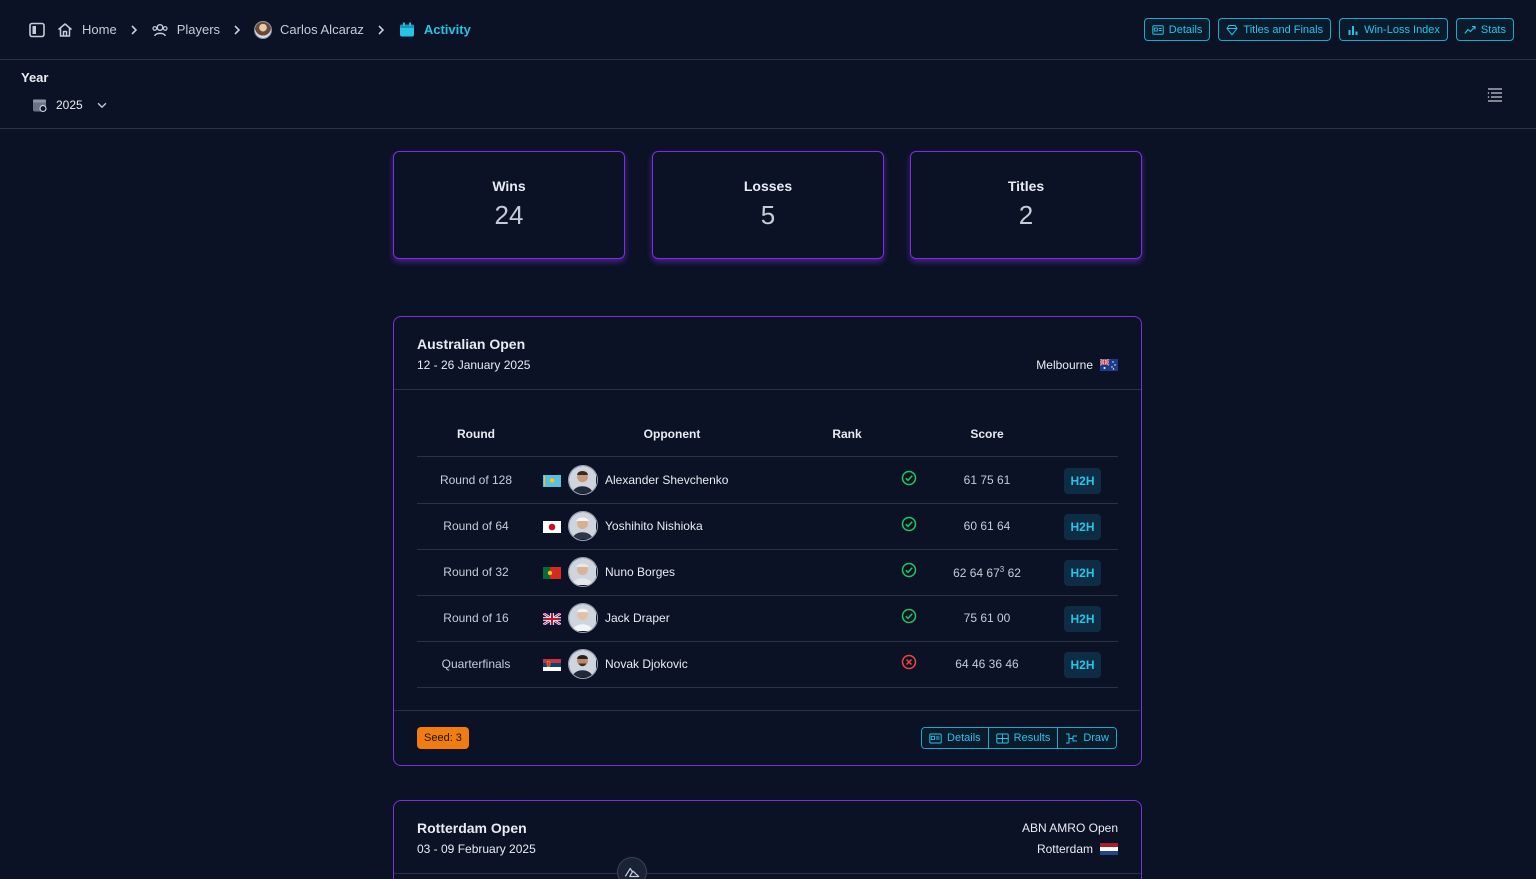 The image size is (1536, 879). I want to click on match-score: 75 61 00, so click(987, 618).